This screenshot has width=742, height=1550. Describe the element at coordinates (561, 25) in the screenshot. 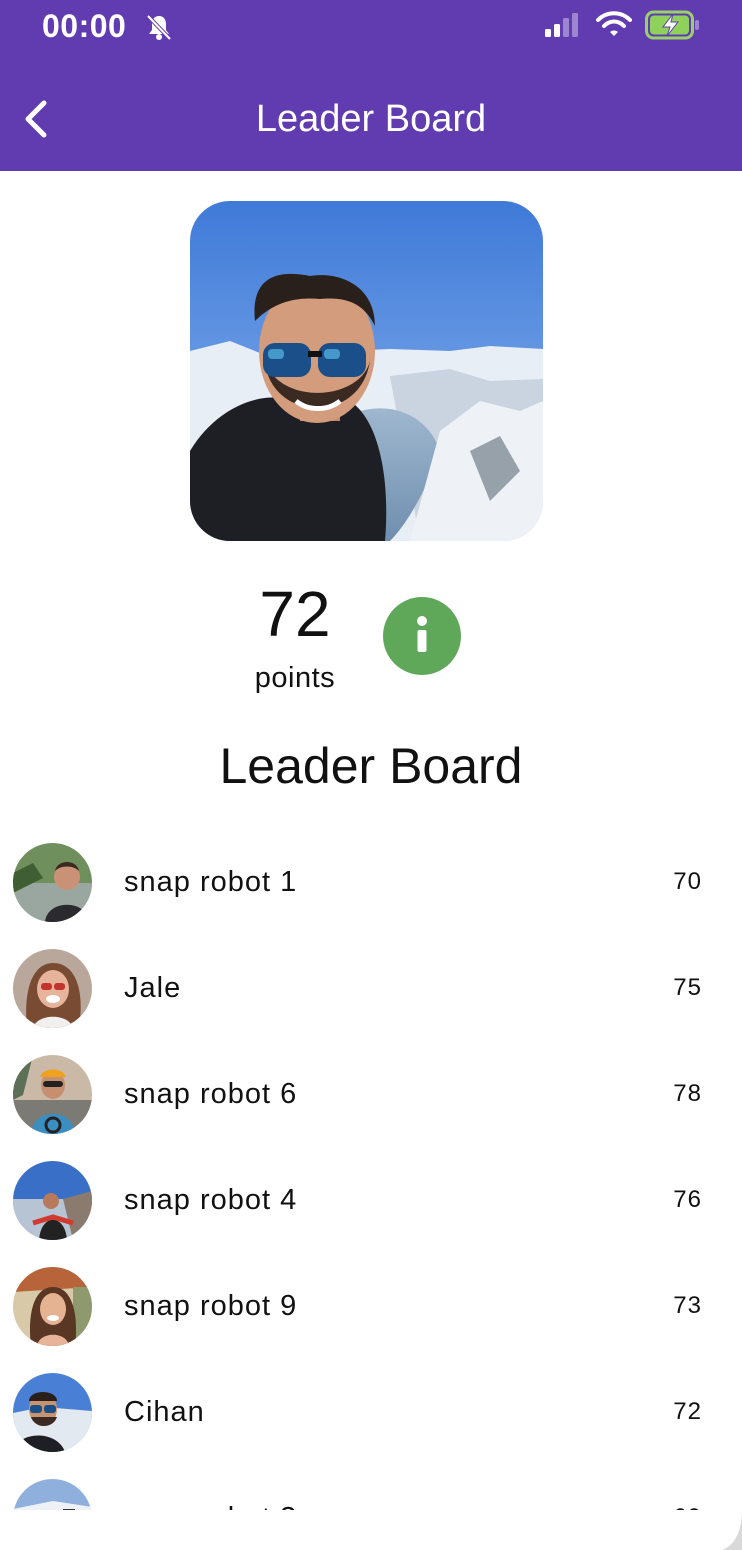

I see `cellular-signal-icon` at that location.